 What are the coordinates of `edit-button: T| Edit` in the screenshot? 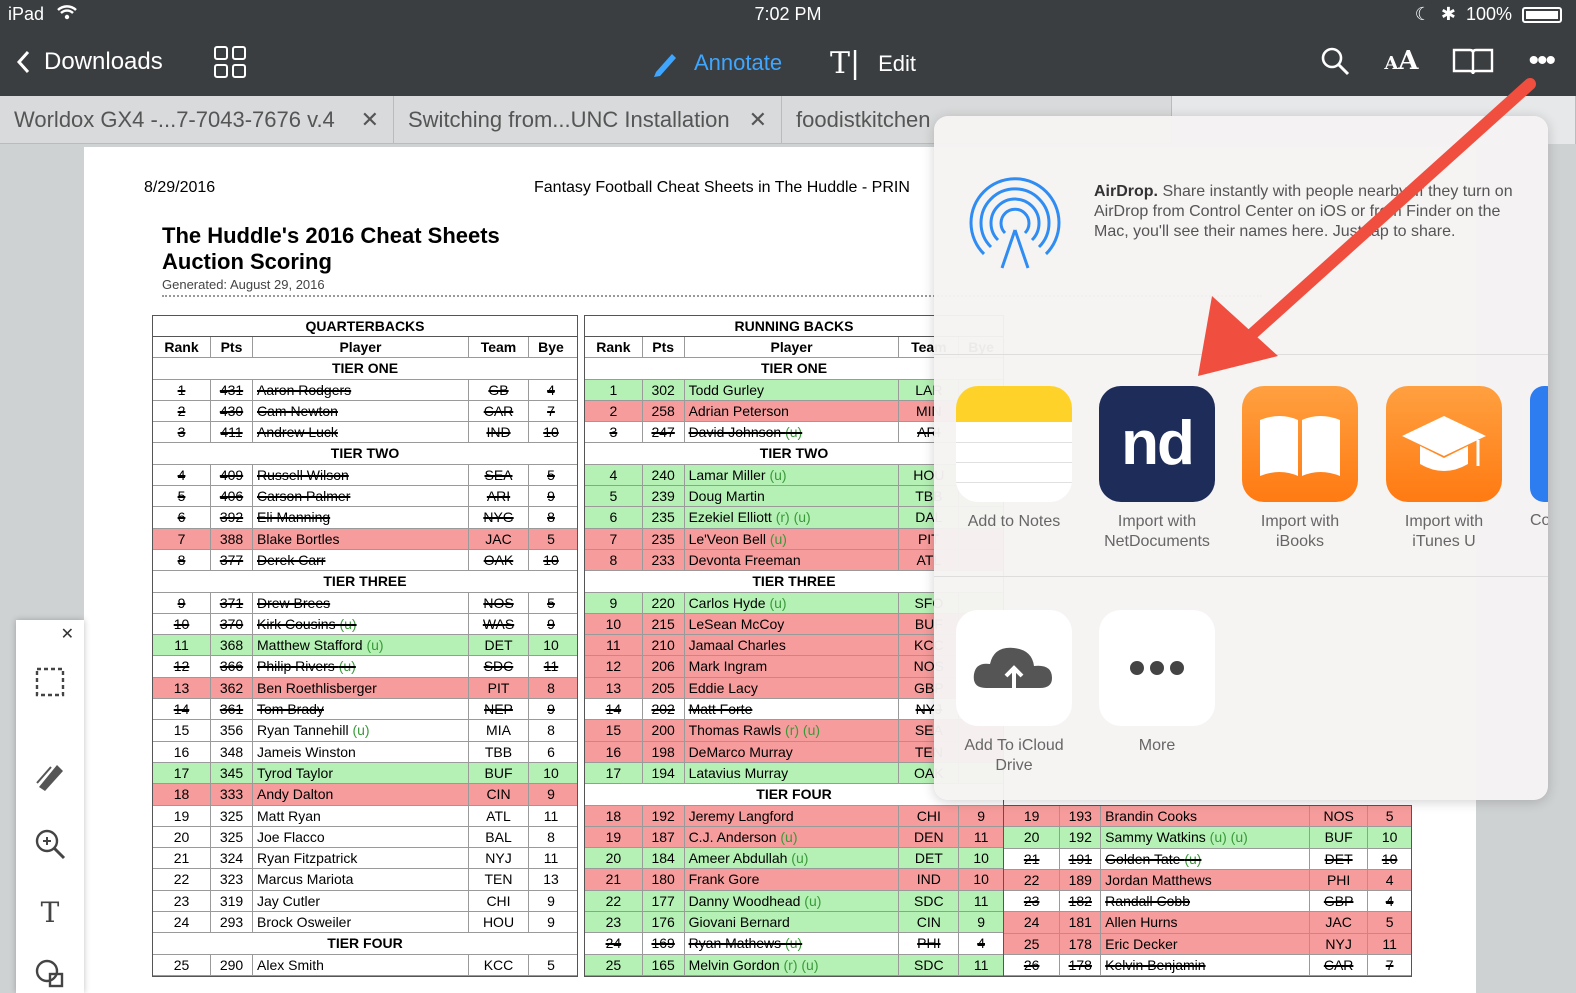 It's located at (873, 63).